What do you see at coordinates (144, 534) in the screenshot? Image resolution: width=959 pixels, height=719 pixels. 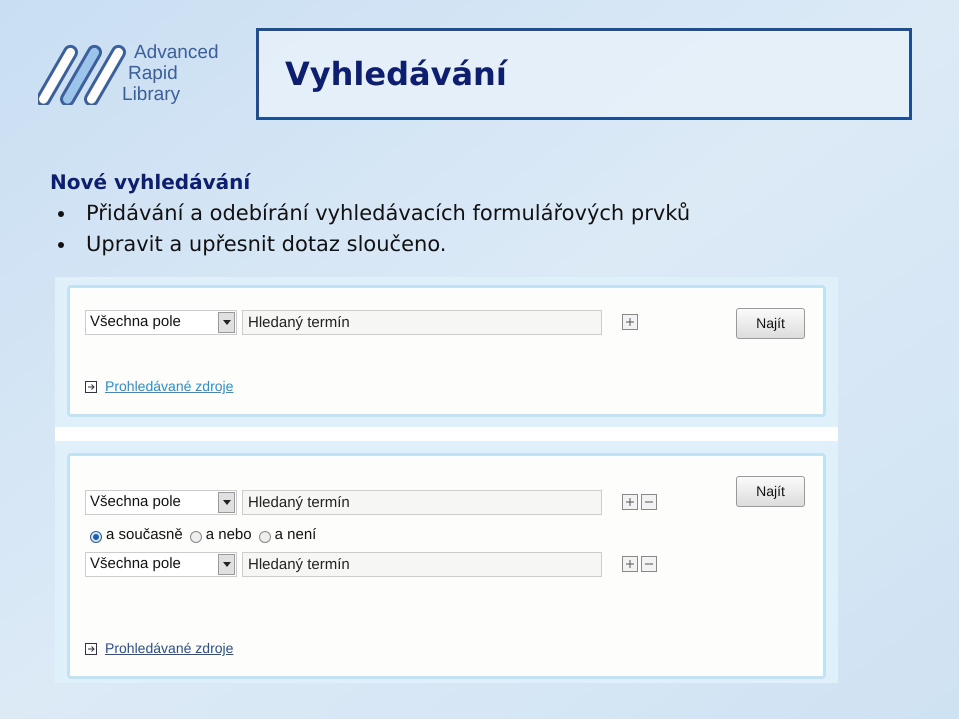 I see `radio-label: a současně` at bounding box center [144, 534].